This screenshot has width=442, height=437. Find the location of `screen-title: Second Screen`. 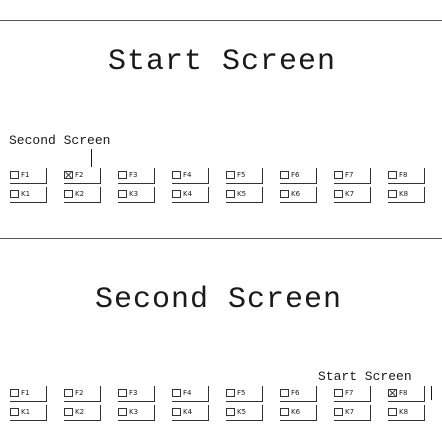

screen-title: Second Screen is located at coordinates (219, 300).